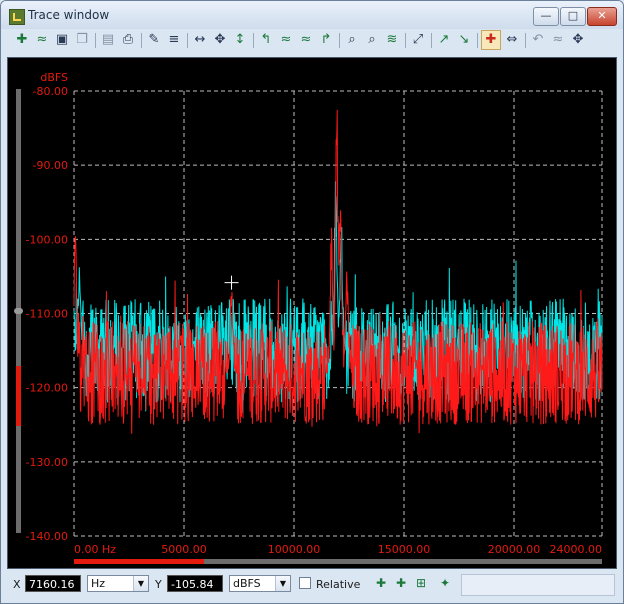  I want to click on autoscale-icon: ⤢, so click(418, 40).